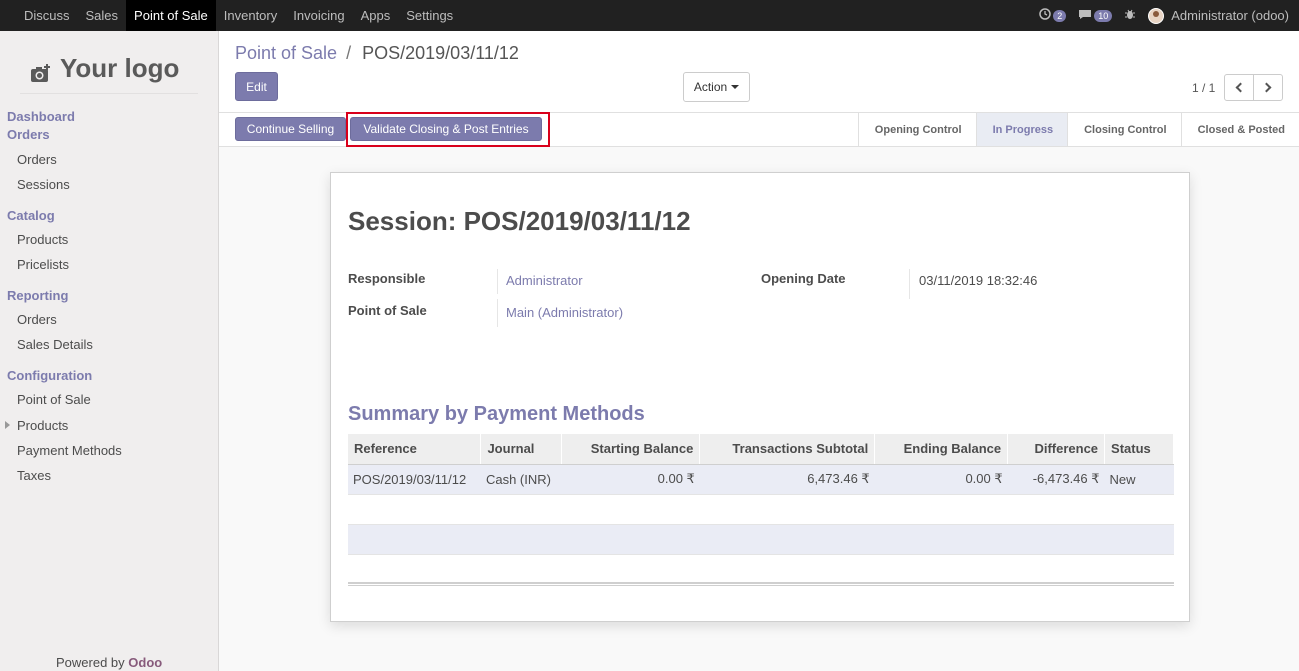 This screenshot has width=1299, height=671. What do you see at coordinates (42, 425) in the screenshot?
I see `sidebar-item-config-products: Products` at bounding box center [42, 425].